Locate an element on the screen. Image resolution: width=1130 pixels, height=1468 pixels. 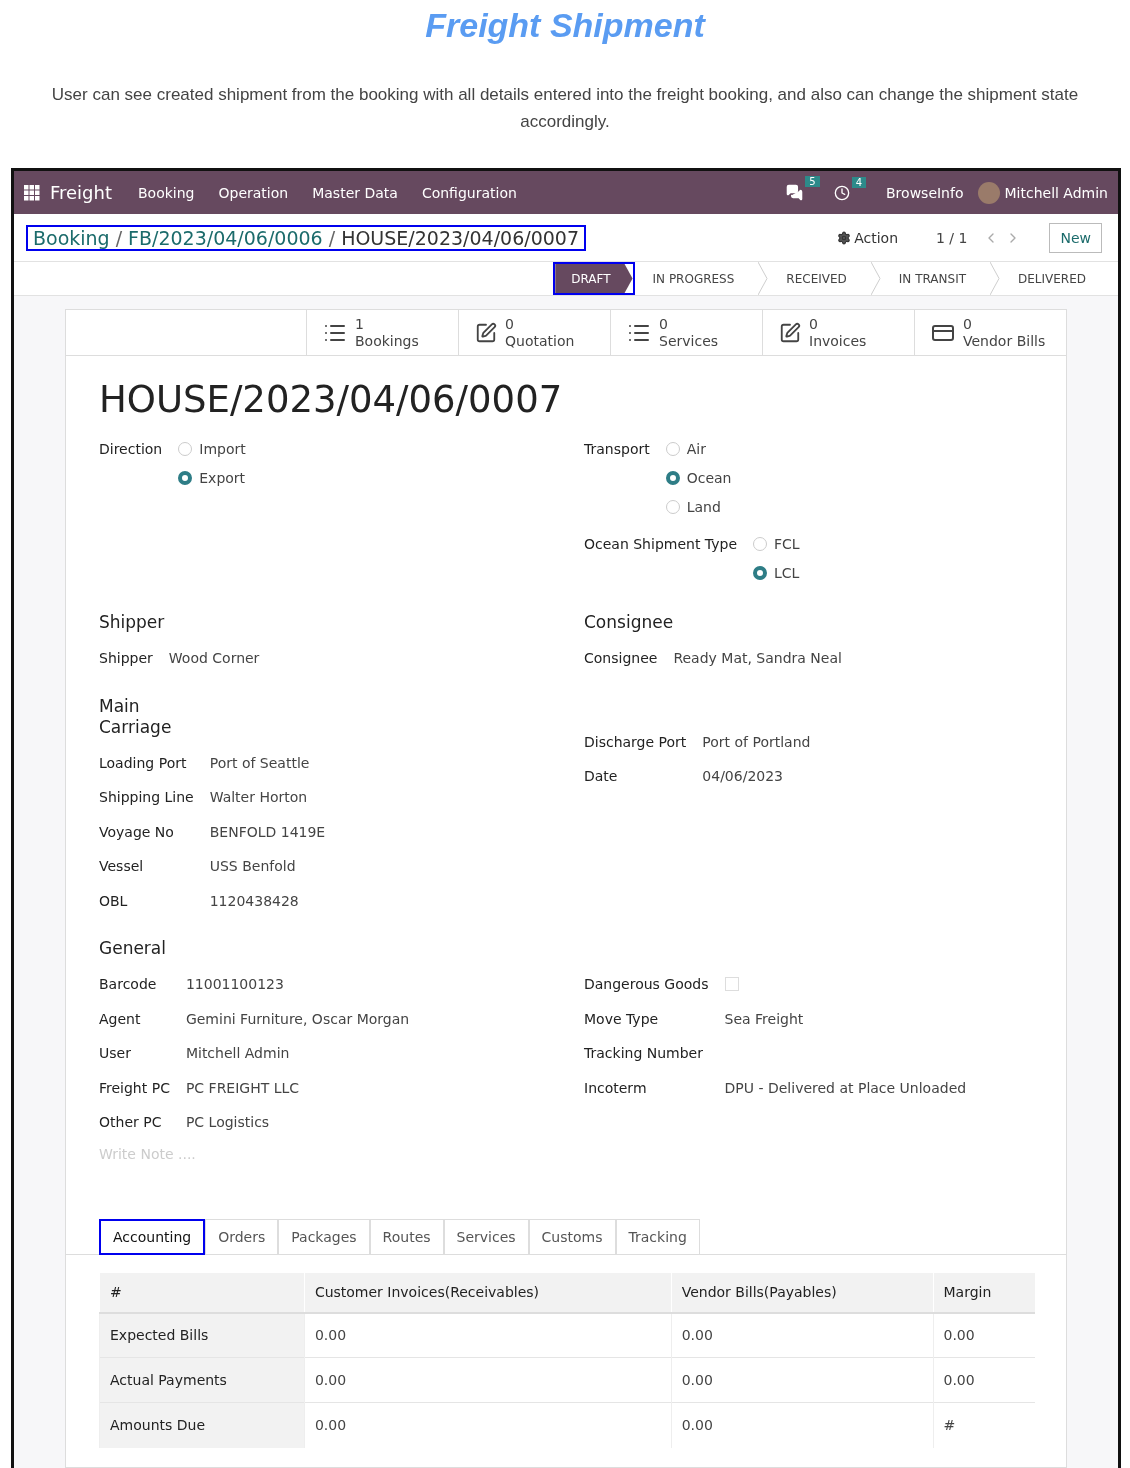
field-label: Barcode is located at coordinates (128, 984).